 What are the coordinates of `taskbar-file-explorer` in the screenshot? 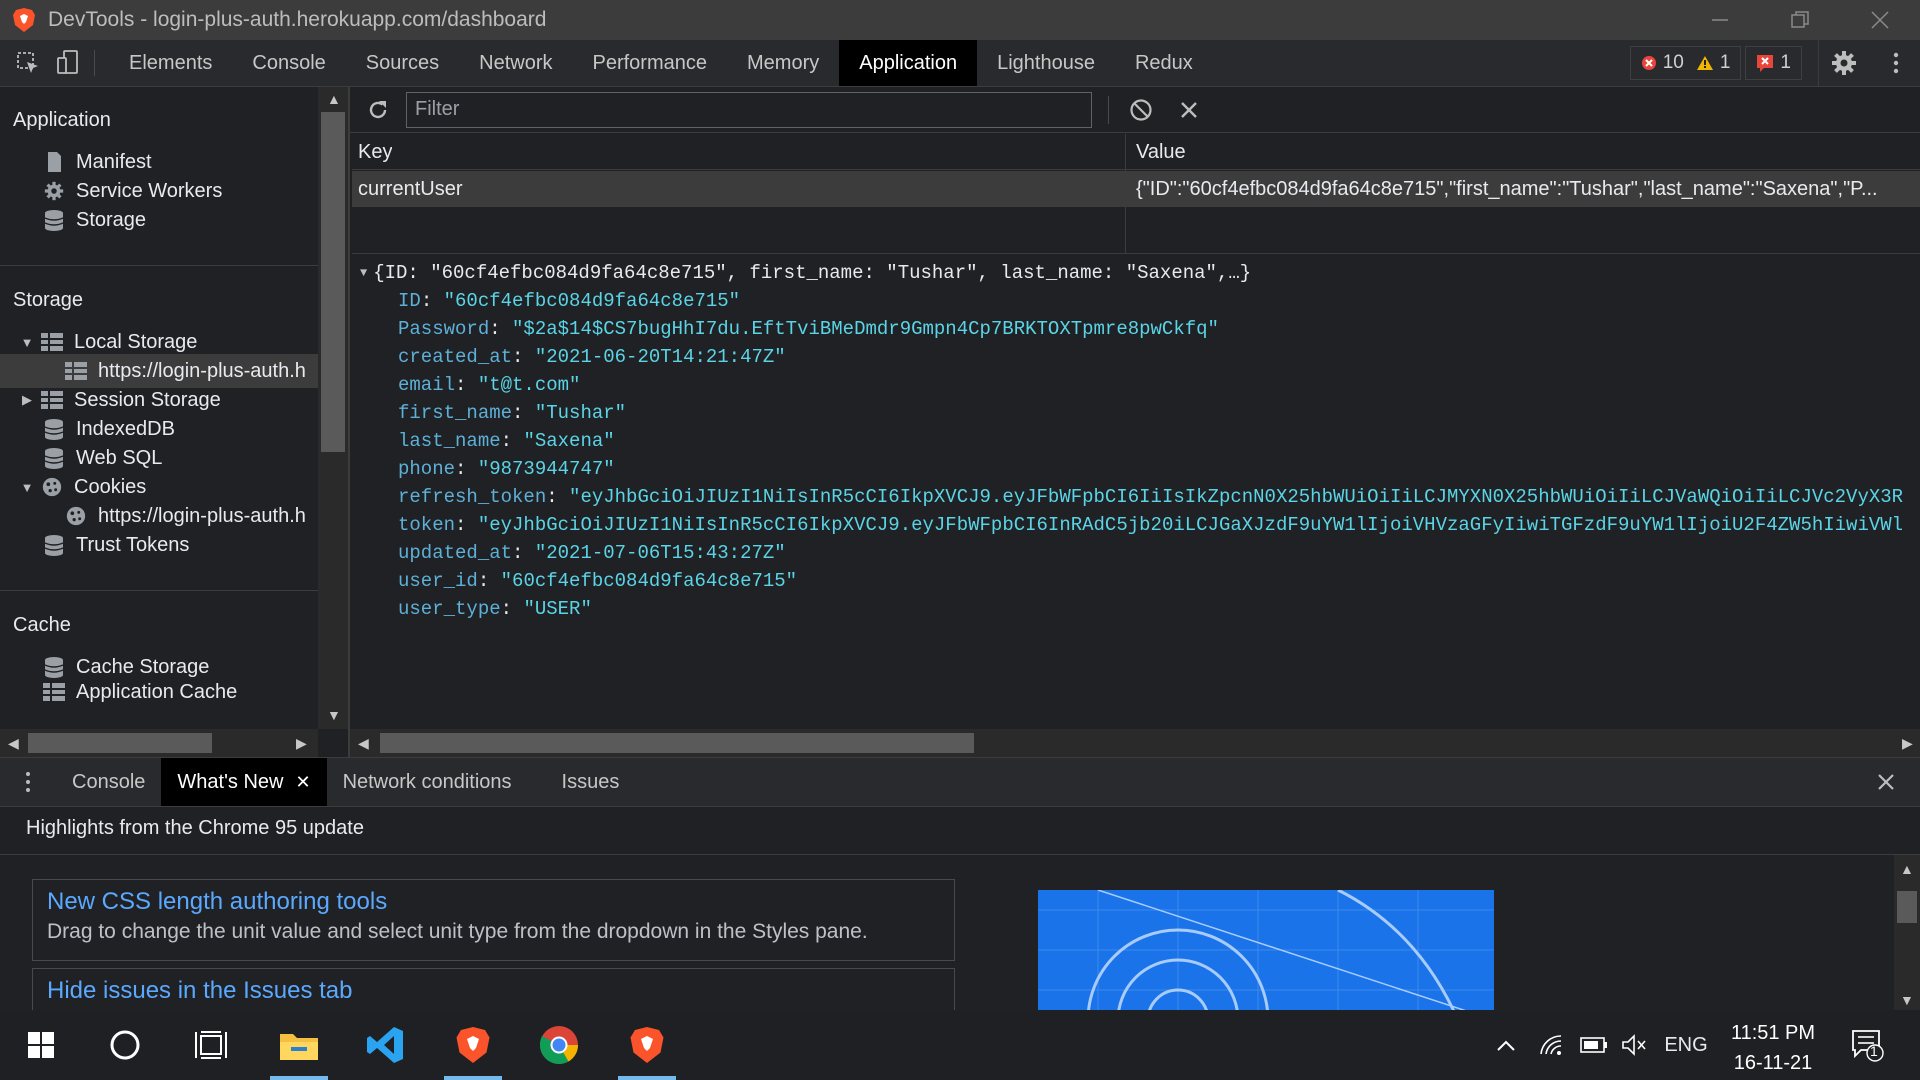 It's located at (299, 1045).